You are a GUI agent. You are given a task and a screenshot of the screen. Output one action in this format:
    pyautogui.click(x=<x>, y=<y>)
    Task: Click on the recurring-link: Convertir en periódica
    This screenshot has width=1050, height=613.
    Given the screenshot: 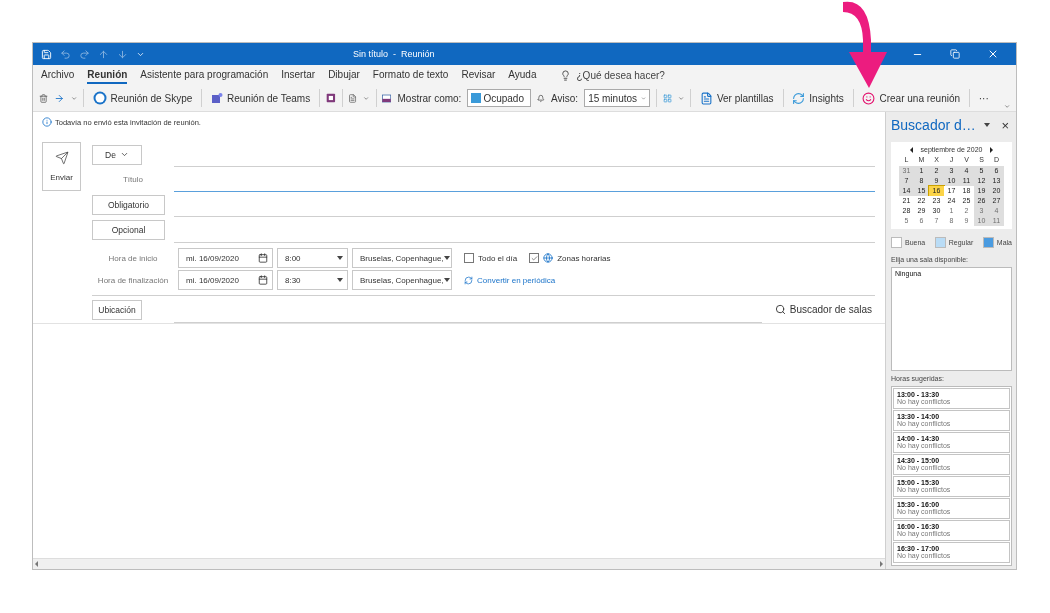 What is the action you would take?
    pyautogui.click(x=510, y=280)
    